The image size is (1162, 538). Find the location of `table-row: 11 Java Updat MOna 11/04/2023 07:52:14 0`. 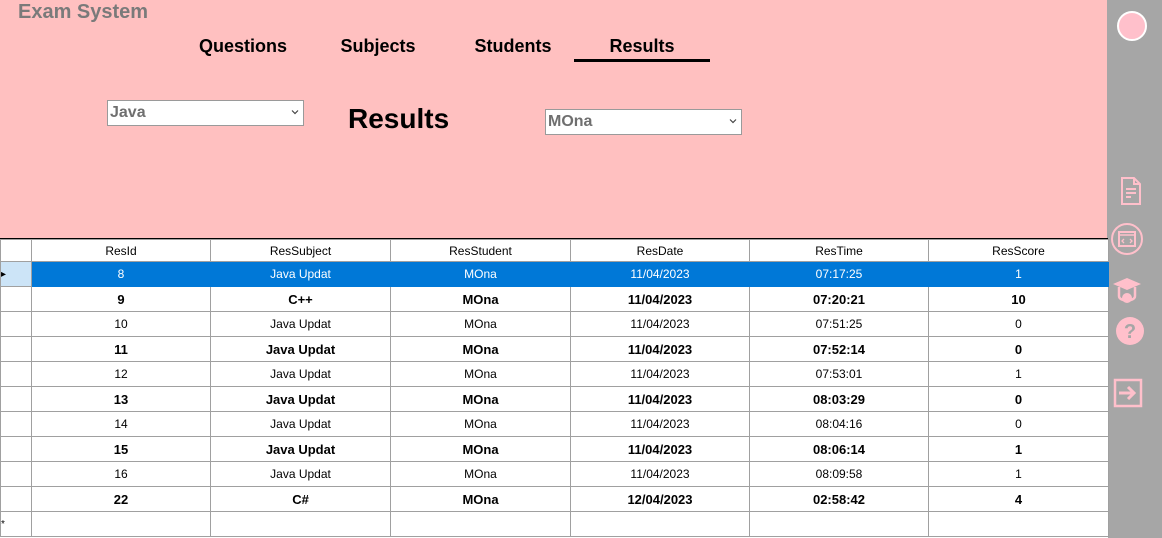

table-row: 11 Java Updat MOna 11/04/2023 07:52:14 0 is located at coordinates (554, 349).